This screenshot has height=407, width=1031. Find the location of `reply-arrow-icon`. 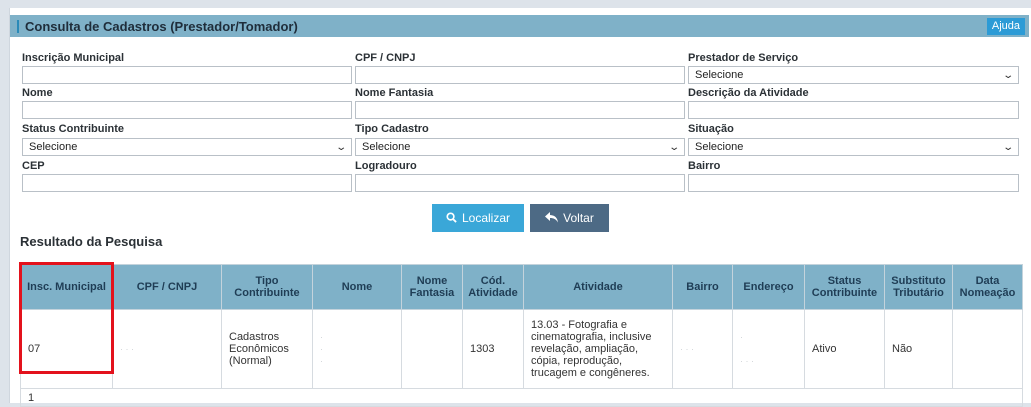

reply-arrow-icon is located at coordinates (552, 218).